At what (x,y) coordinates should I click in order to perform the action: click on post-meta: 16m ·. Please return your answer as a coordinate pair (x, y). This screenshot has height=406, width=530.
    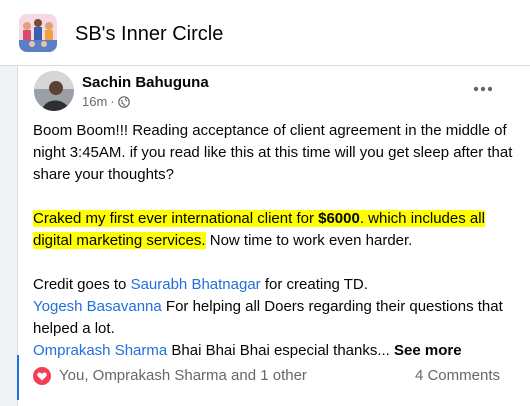
    Looking at the image, I should click on (106, 102).